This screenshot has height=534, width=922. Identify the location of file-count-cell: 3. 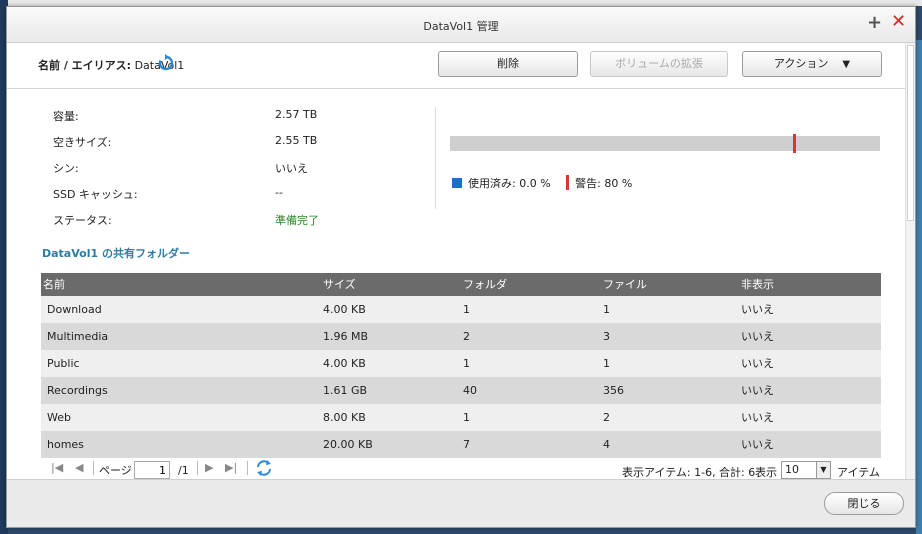
(606, 336).